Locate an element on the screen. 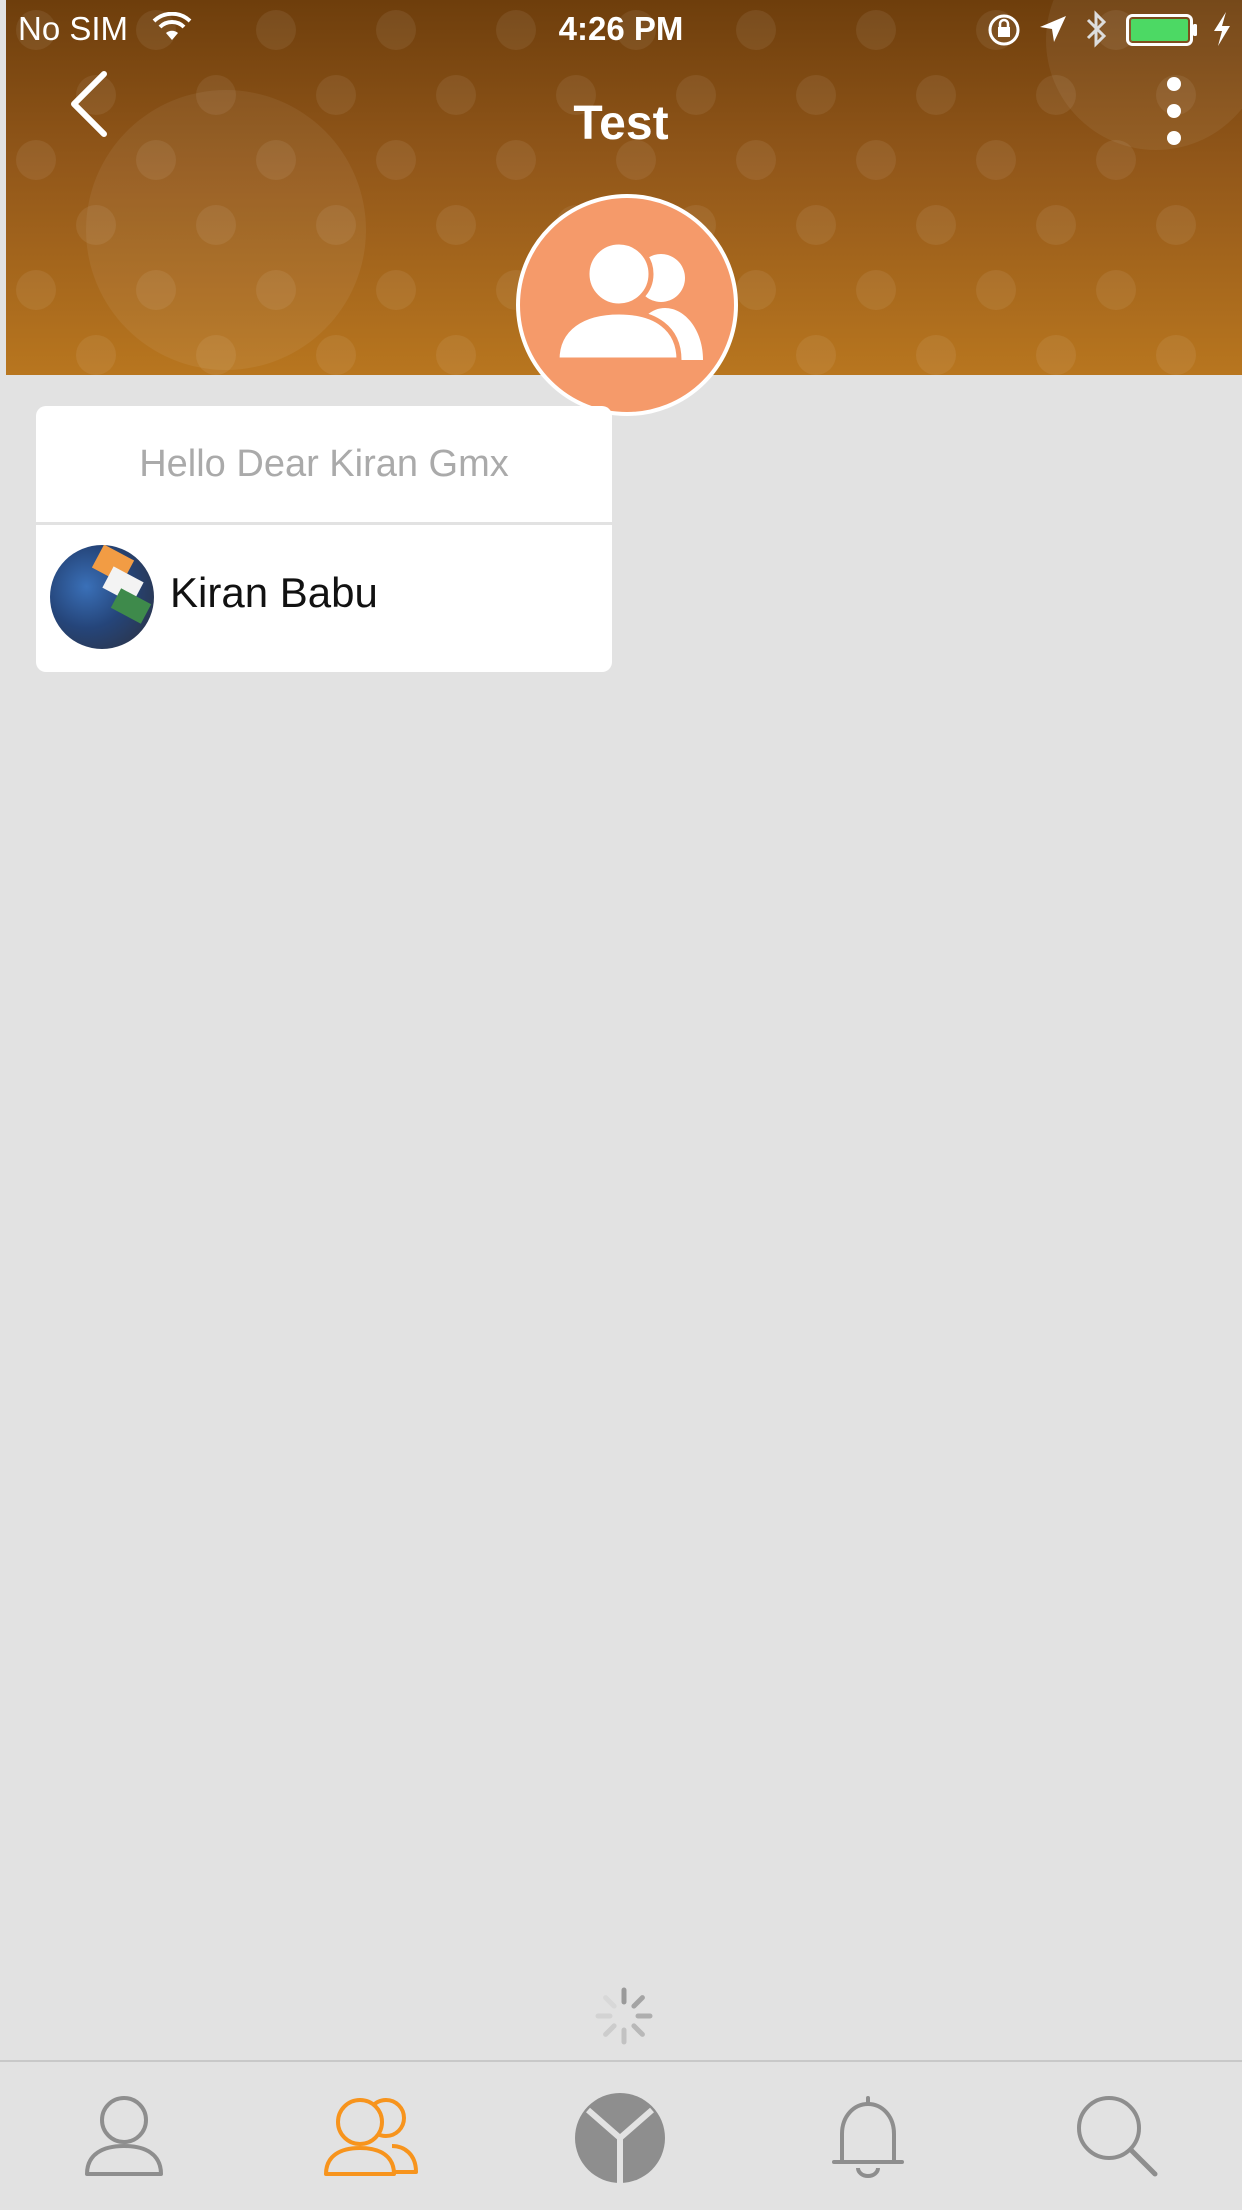 Image resolution: width=1242 pixels, height=2210 pixels. member-avatar is located at coordinates (102, 597).